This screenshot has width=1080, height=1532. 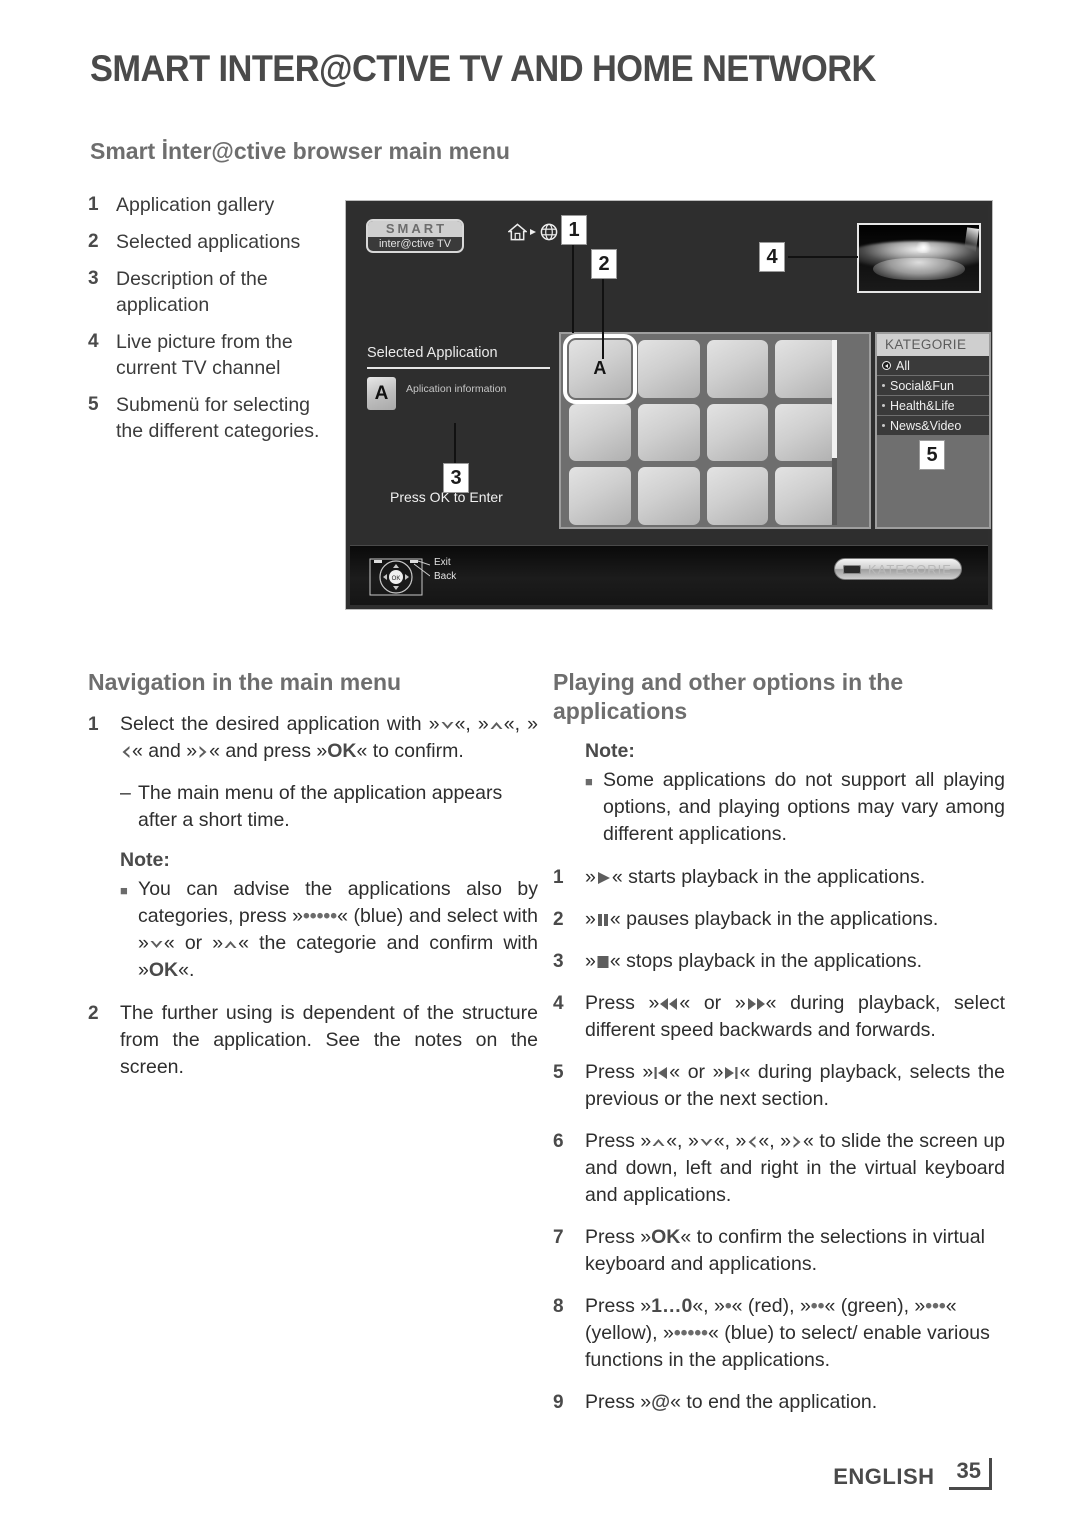 What do you see at coordinates (396, 579) in the screenshot?
I see `svg-text: OK` at bounding box center [396, 579].